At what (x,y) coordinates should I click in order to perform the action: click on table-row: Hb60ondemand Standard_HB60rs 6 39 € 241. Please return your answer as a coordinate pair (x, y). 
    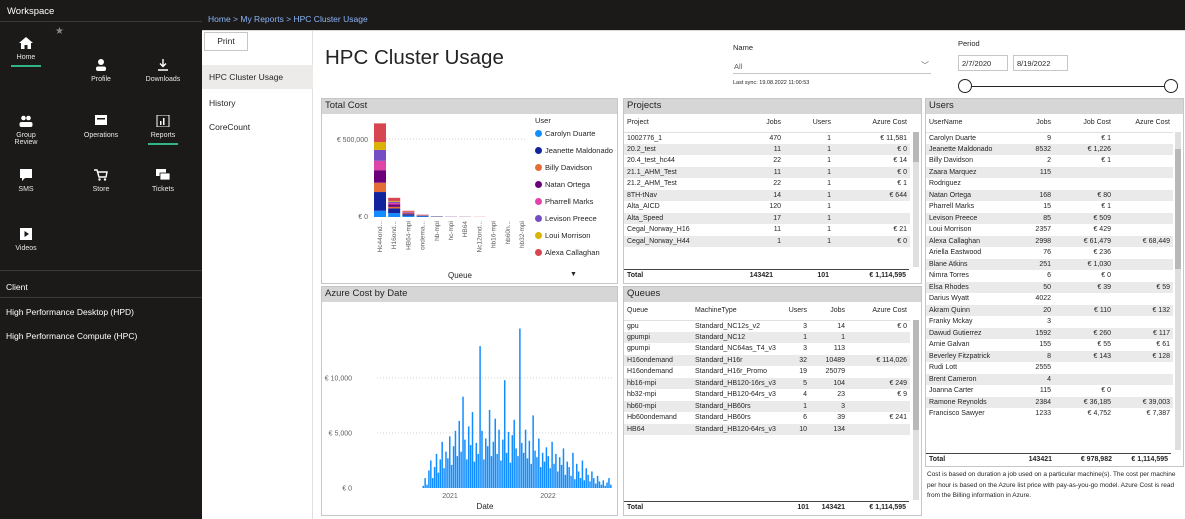
    Looking at the image, I should click on (767, 418).